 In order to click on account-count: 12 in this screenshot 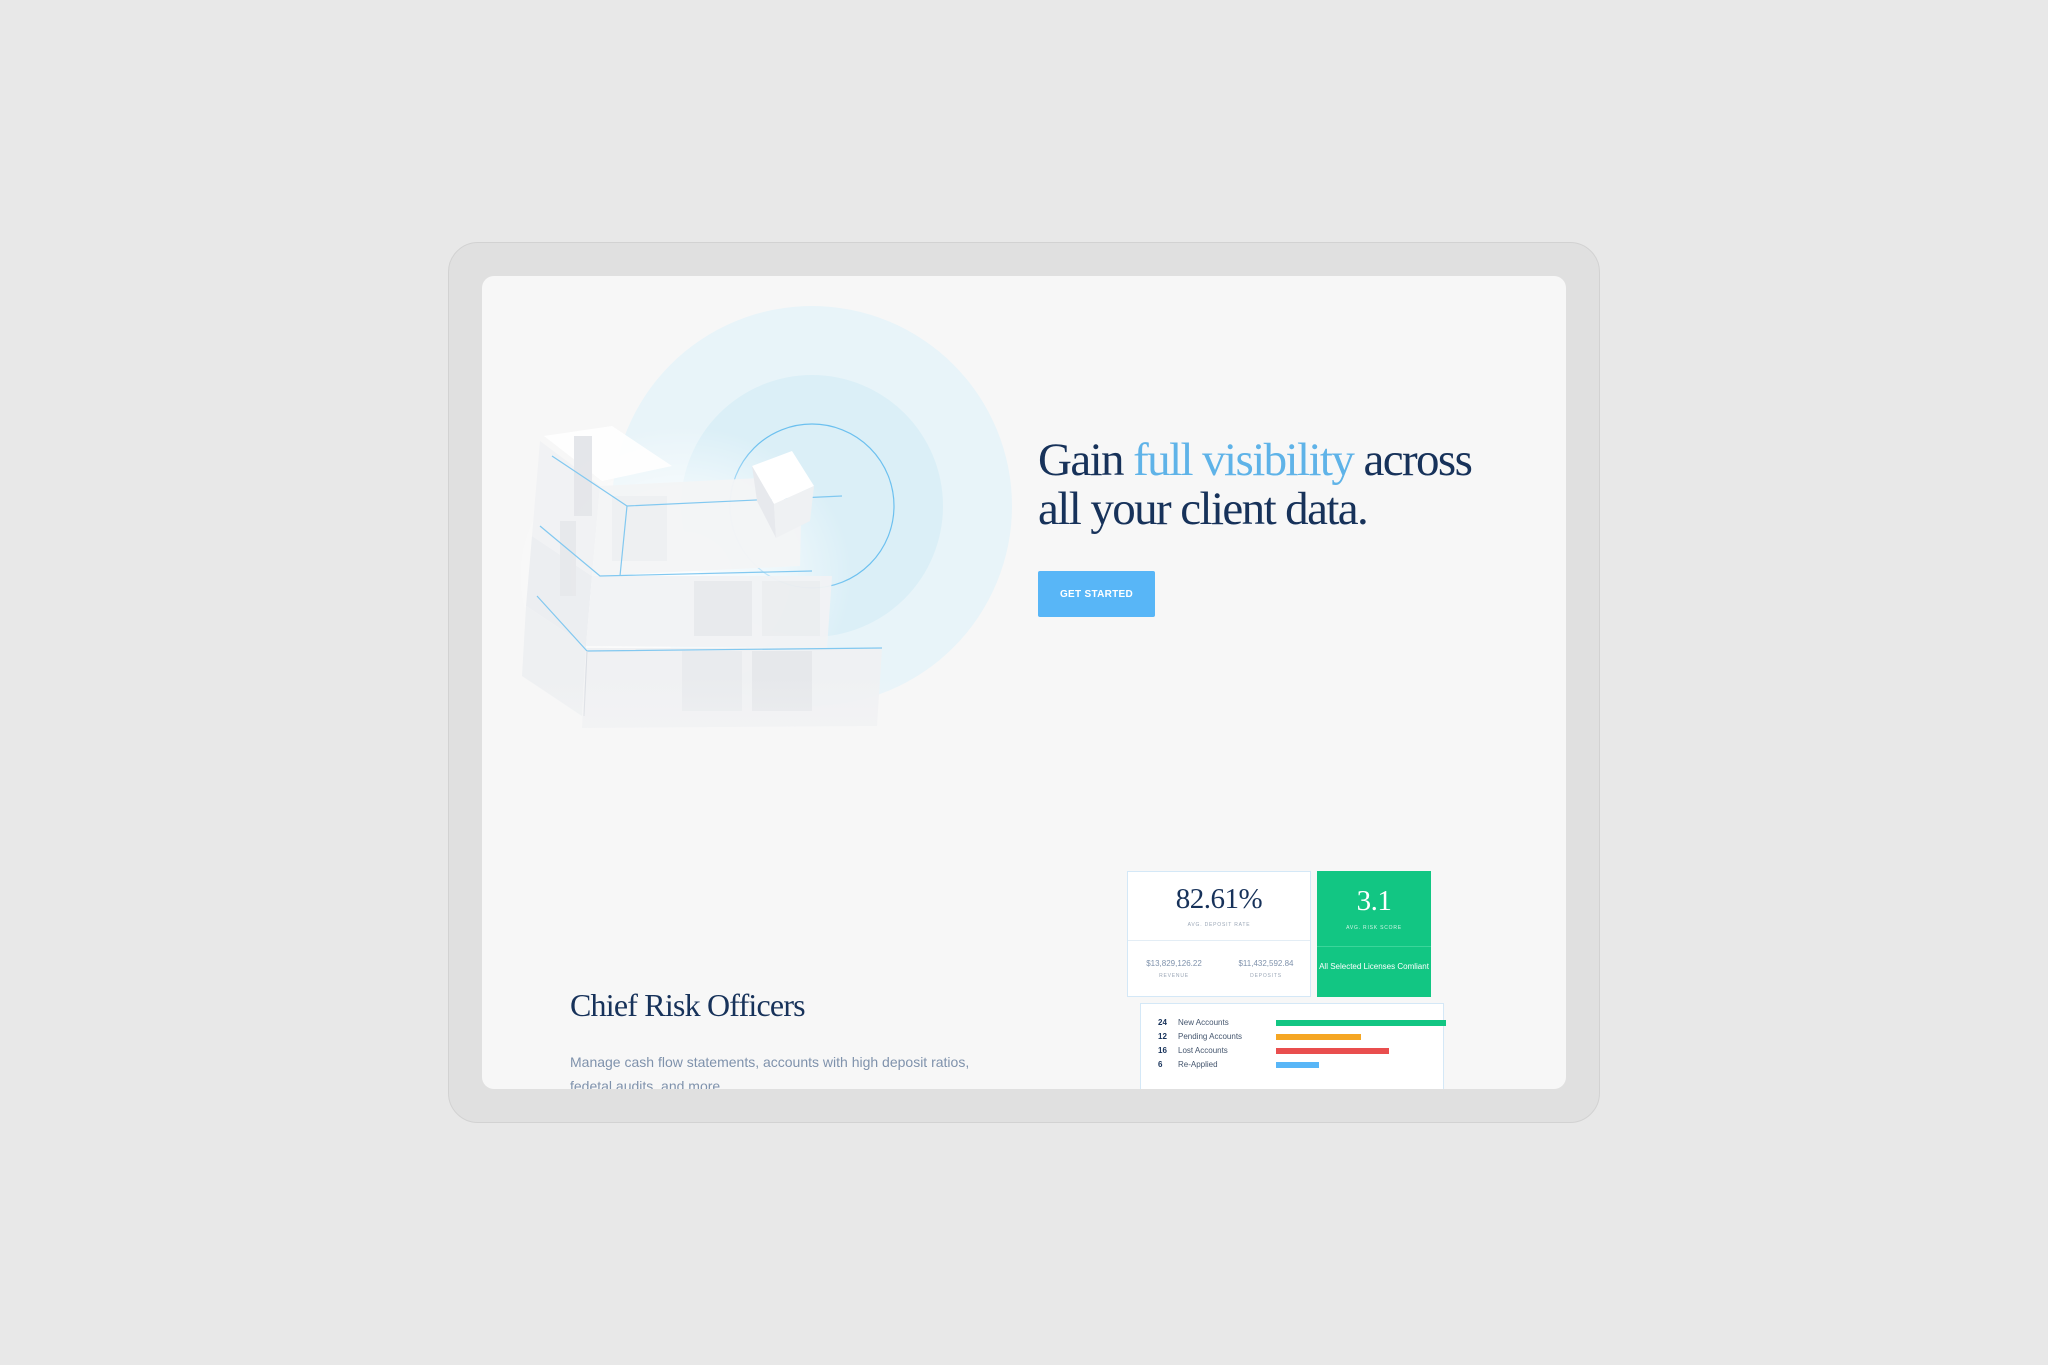, I will do `click(1162, 1036)`.